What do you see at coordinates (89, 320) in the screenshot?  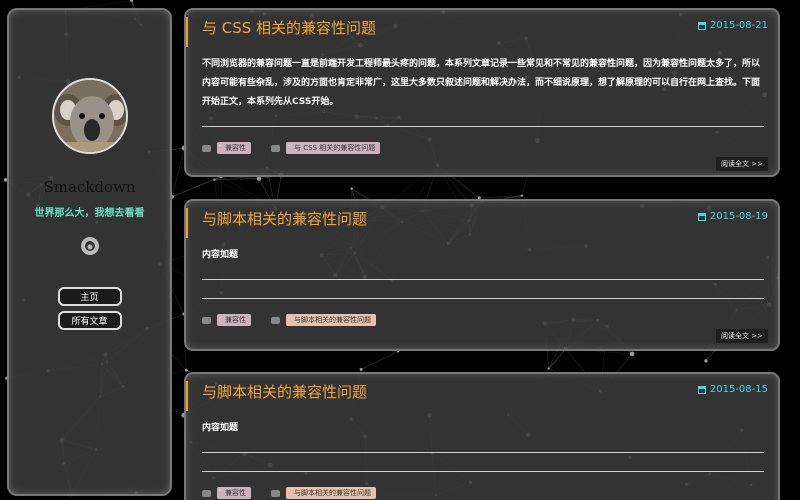 I see `nav-all-posts-button: 所有文章` at bounding box center [89, 320].